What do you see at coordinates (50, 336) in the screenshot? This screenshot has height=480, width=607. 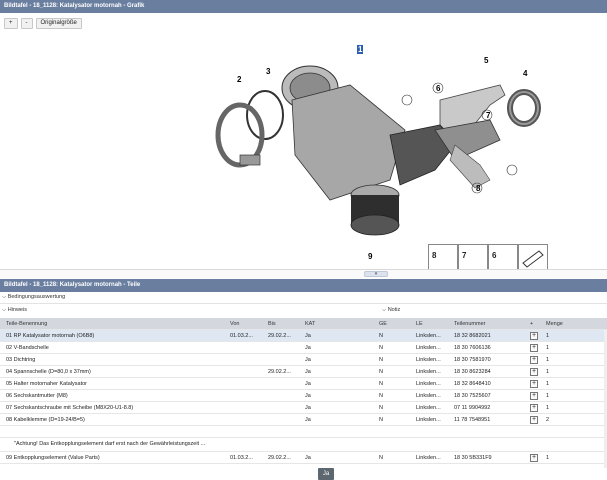 I see `part-name: 01 RP Katalysator motornah (O6B8)` at bounding box center [50, 336].